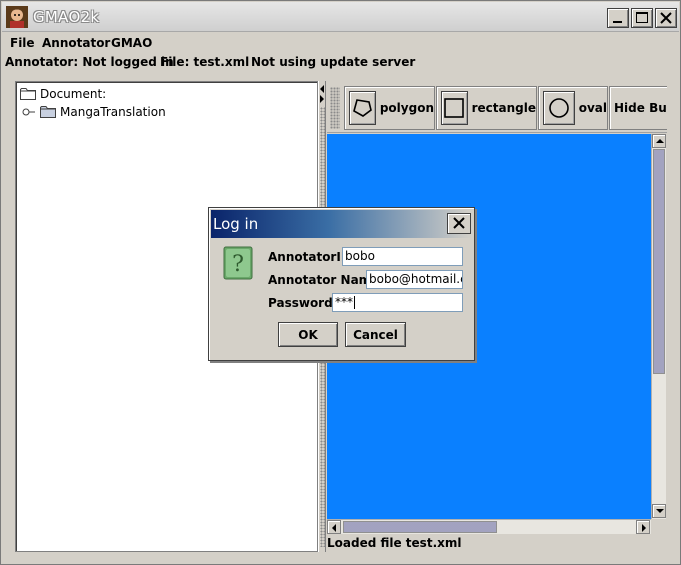 The image size is (681, 565). I want to click on oval-icon-frame, so click(559, 108).